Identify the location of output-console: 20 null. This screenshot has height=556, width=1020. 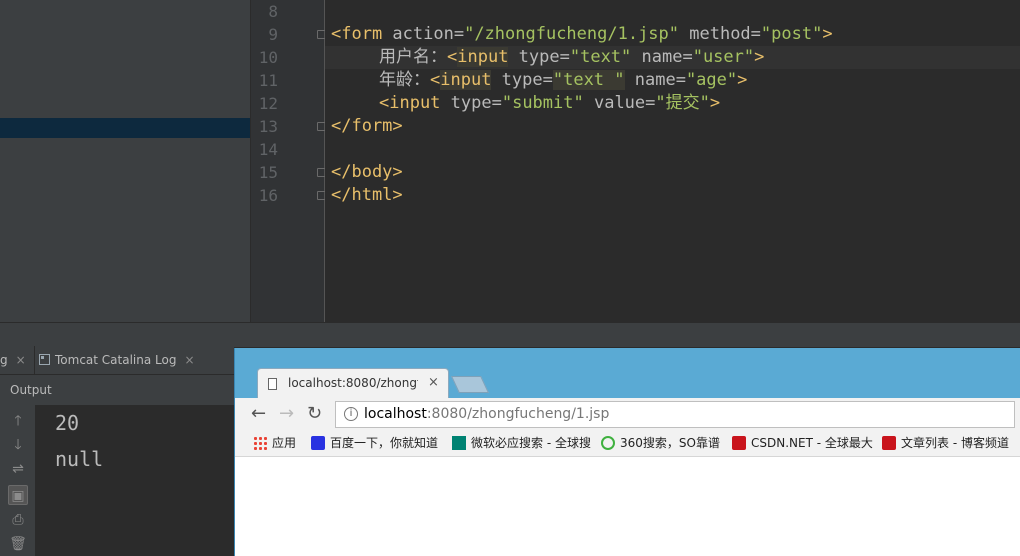
(134, 480).